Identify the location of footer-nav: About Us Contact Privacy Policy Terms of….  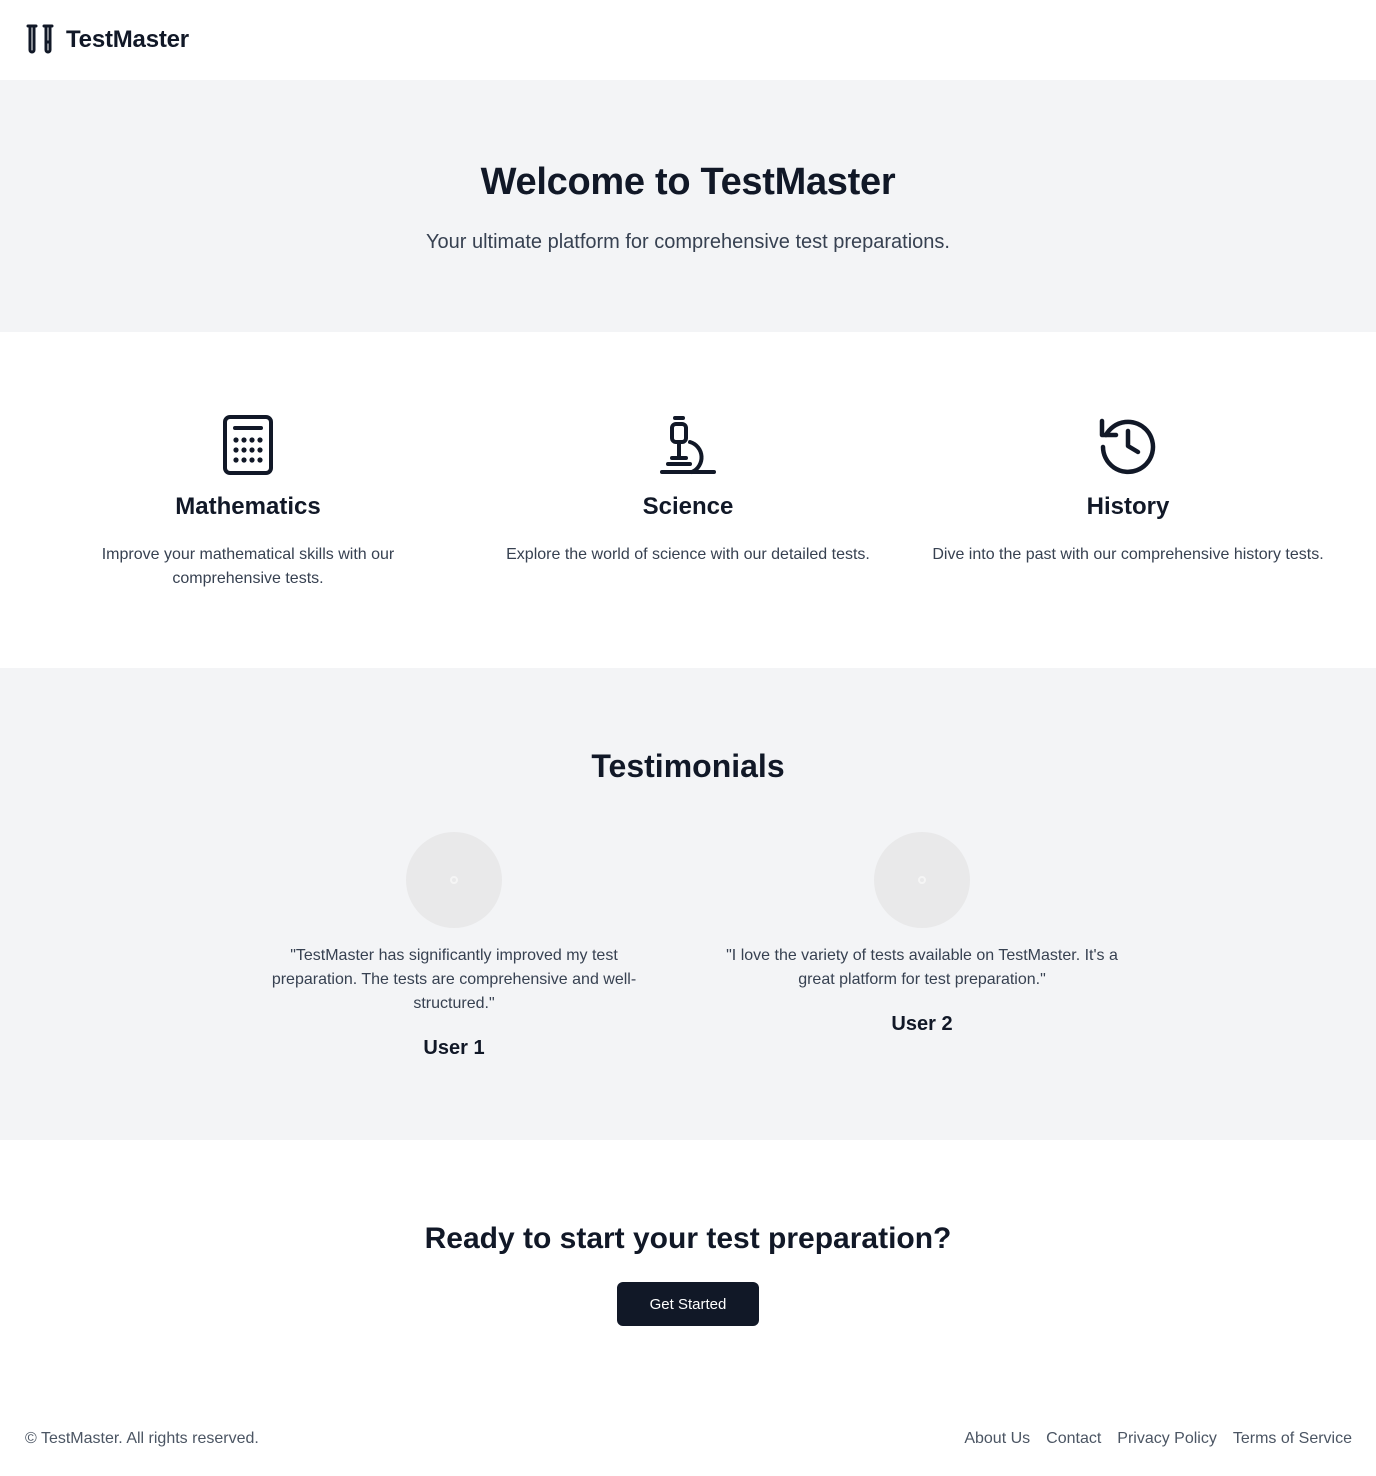
(1158, 1439).